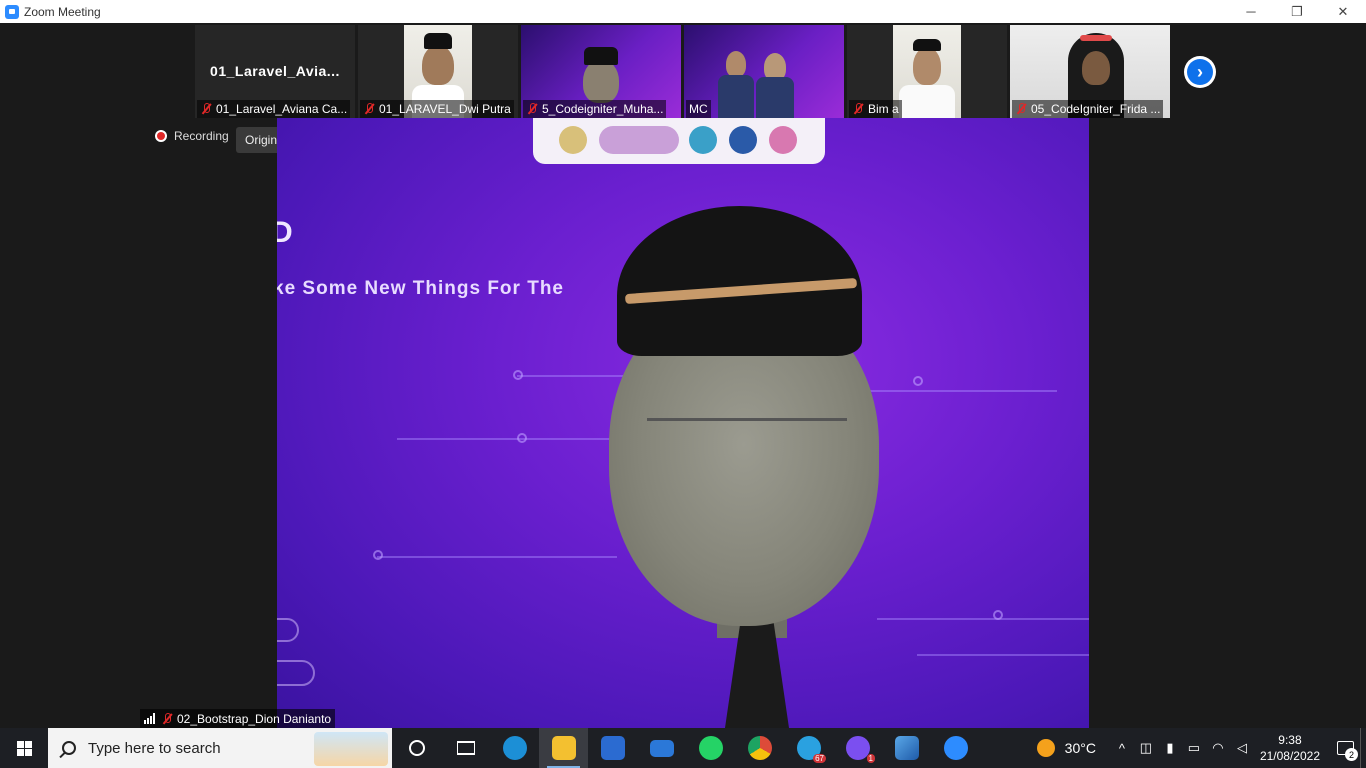  Describe the element at coordinates (764, 71) in the screenshot. I see `participant-tile: MC` at that location.